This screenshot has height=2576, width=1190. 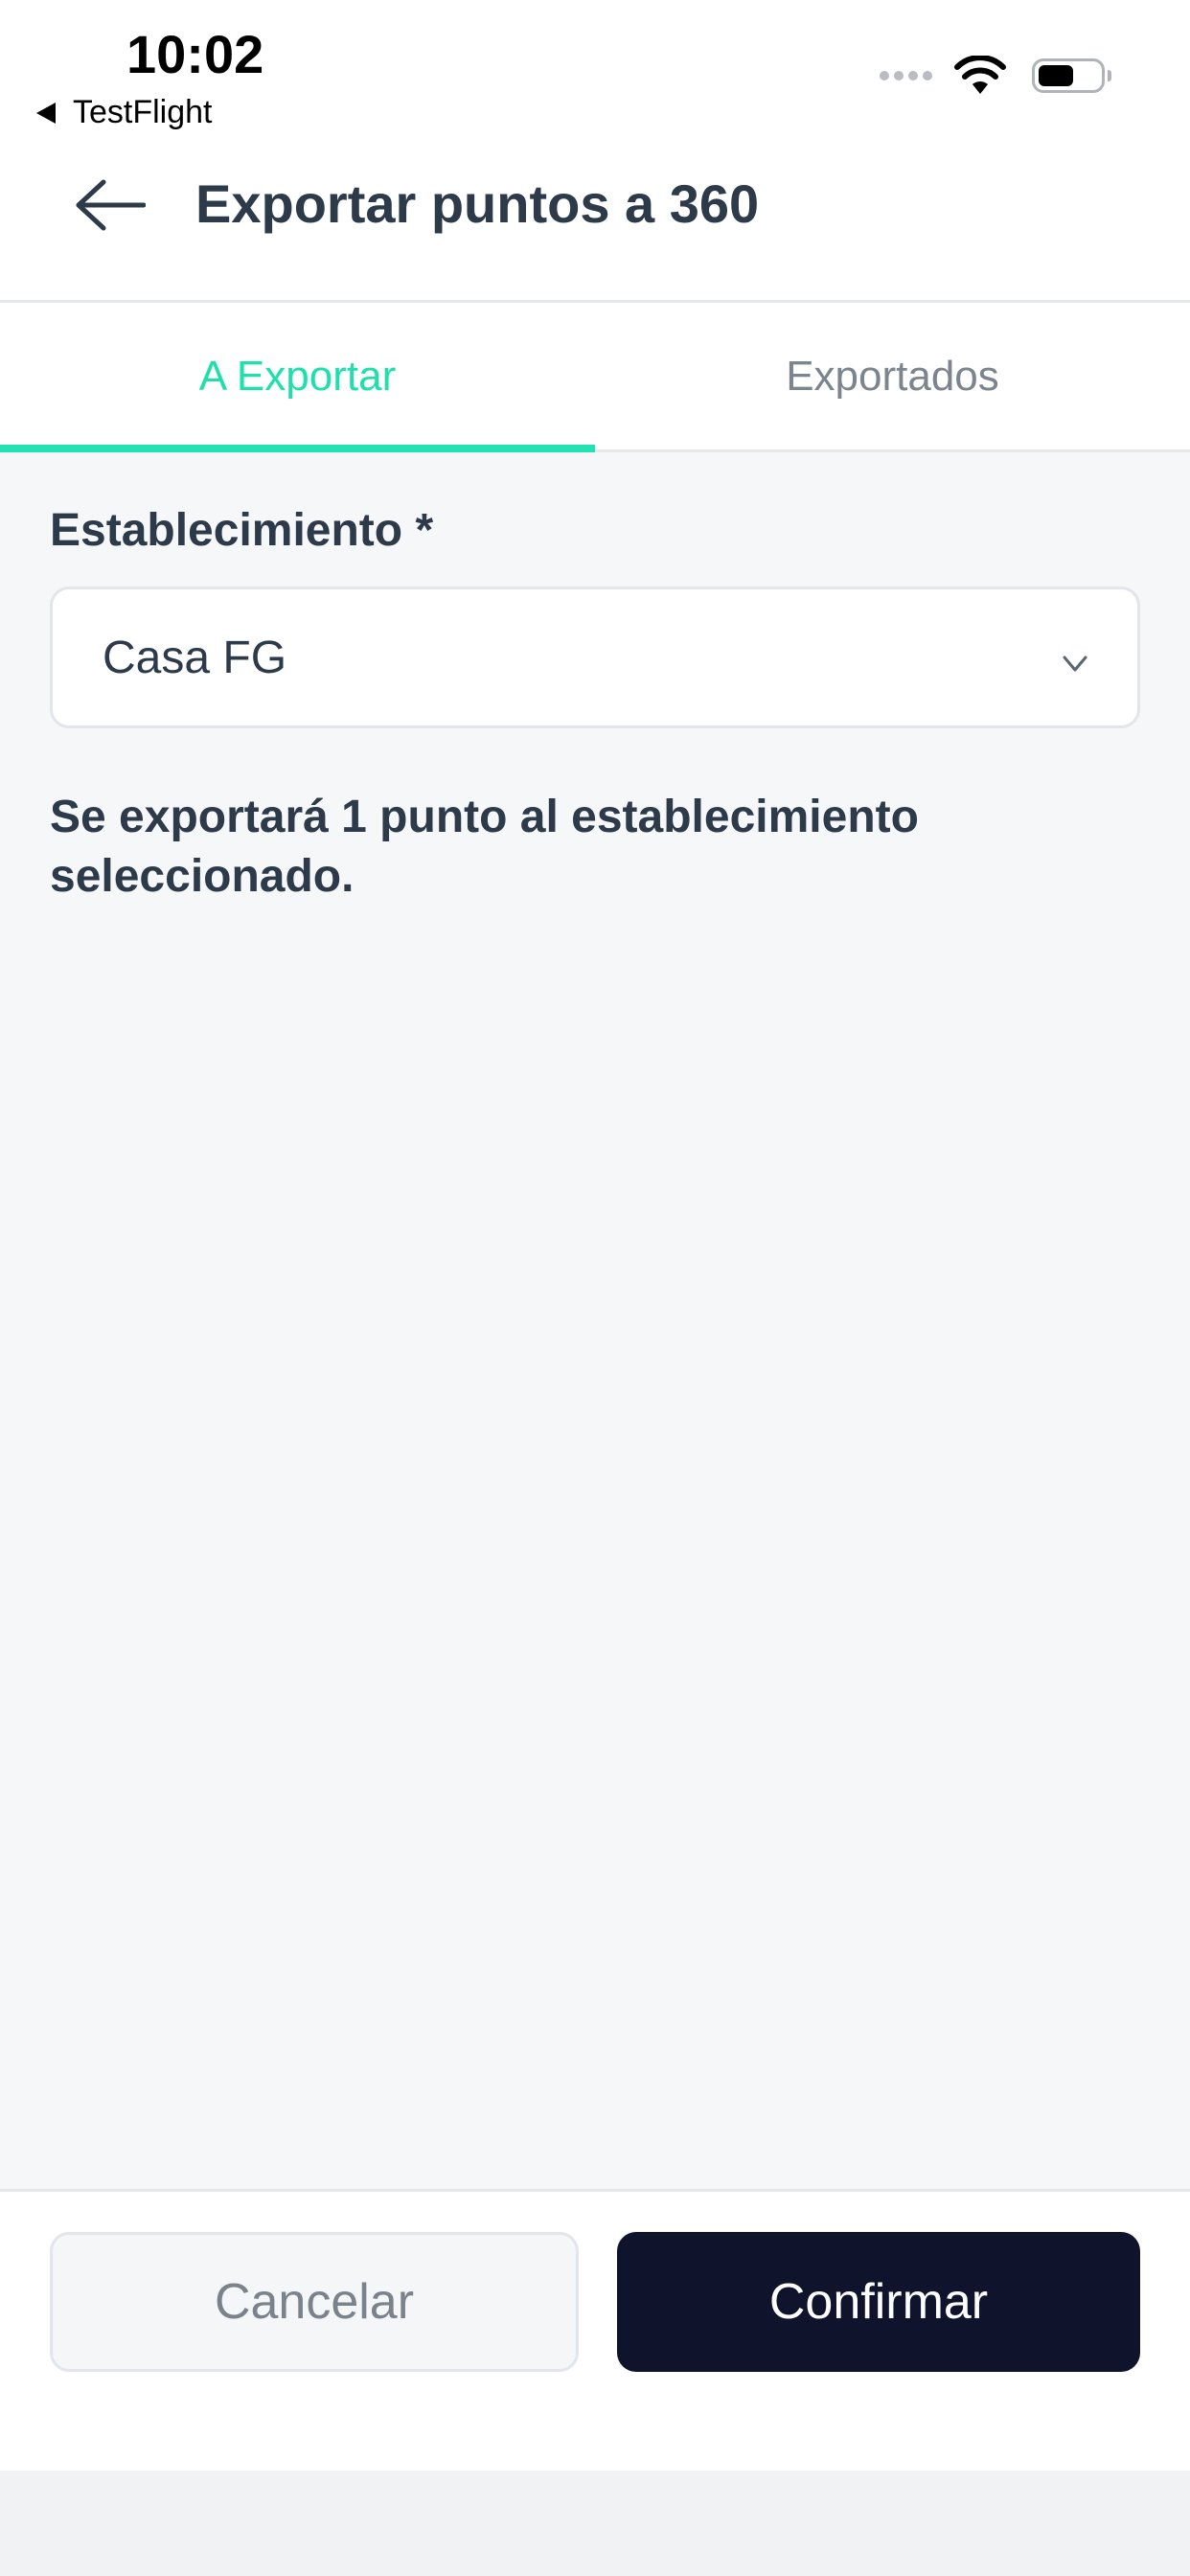 I want to click on app-header: 10:02 TestFlight Exportar puntos a 360, so click(x=595, y=151).